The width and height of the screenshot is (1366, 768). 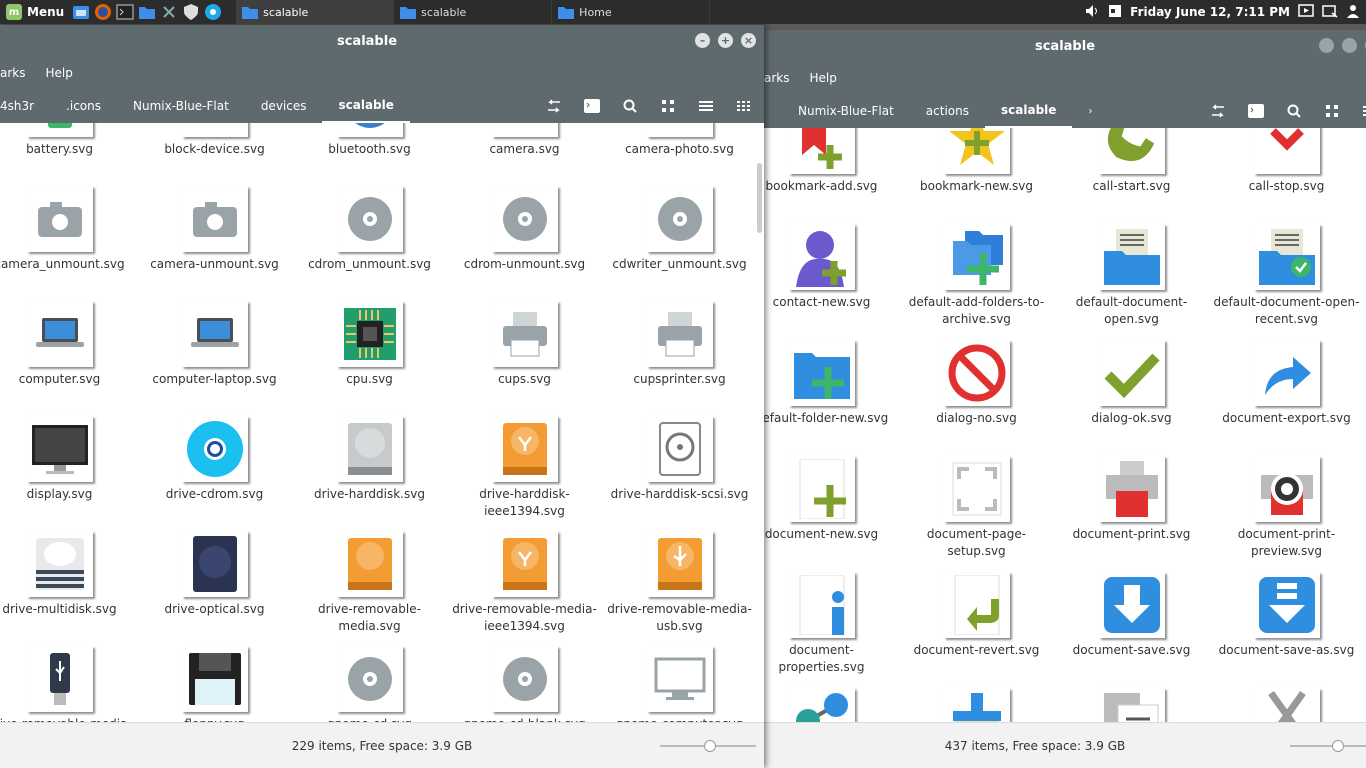 I want to click on file-item: cupsprinter.svg, so click(x=679, y=358).